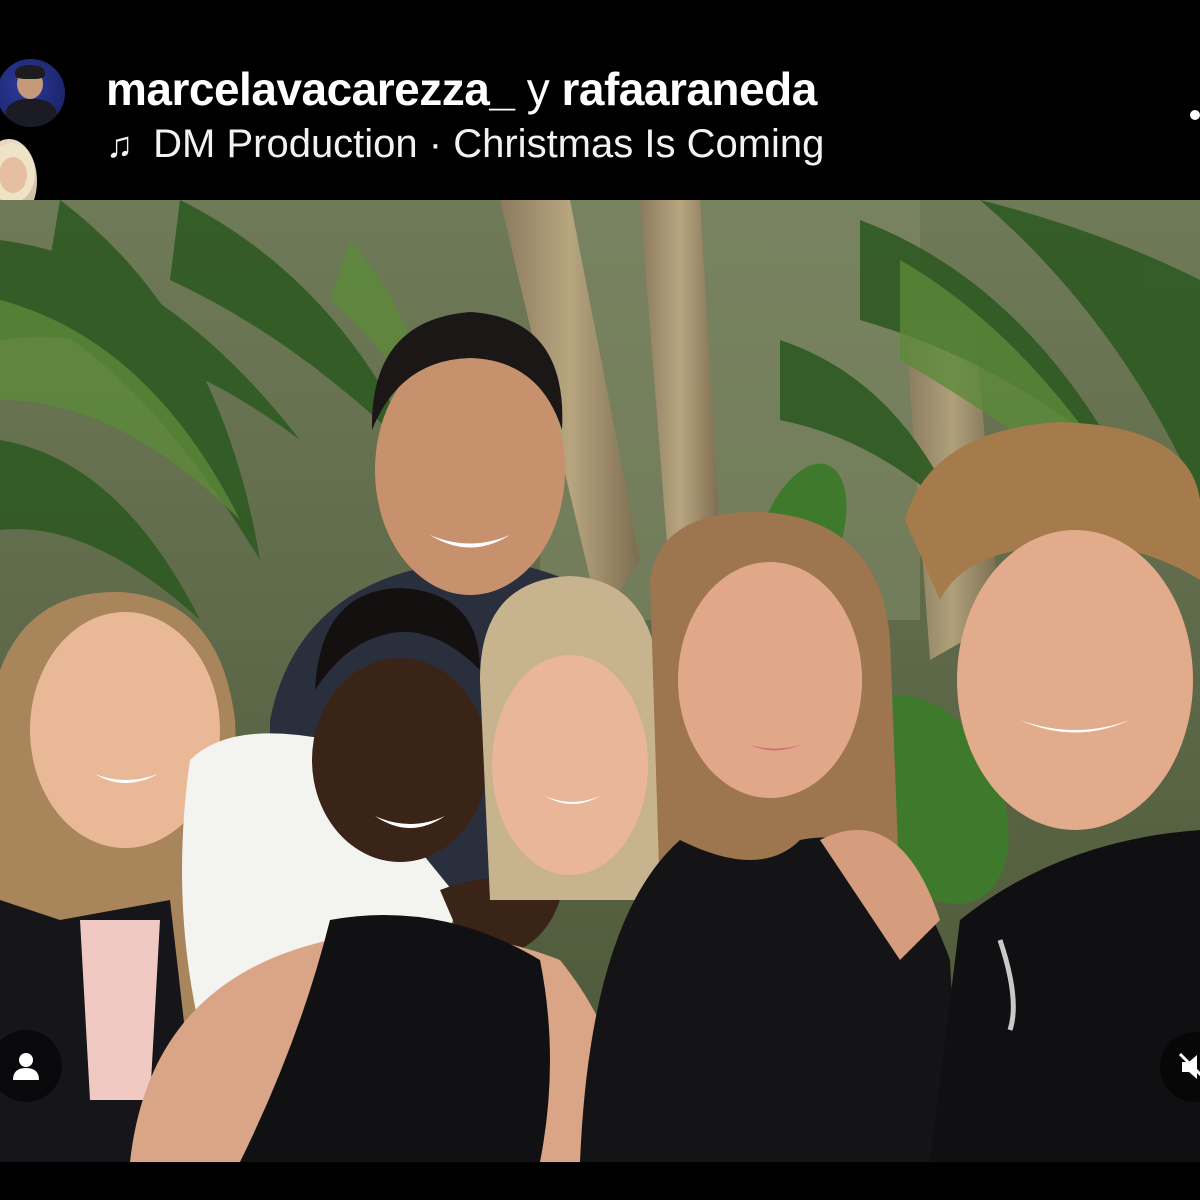 Image resolution: width=1200 pixels, height=1200 pixels. What do you see at coordinates (310, 89) in the screenshot?
I see `username-primary: marcelavacarezza_` at bounding box center [310, 89].